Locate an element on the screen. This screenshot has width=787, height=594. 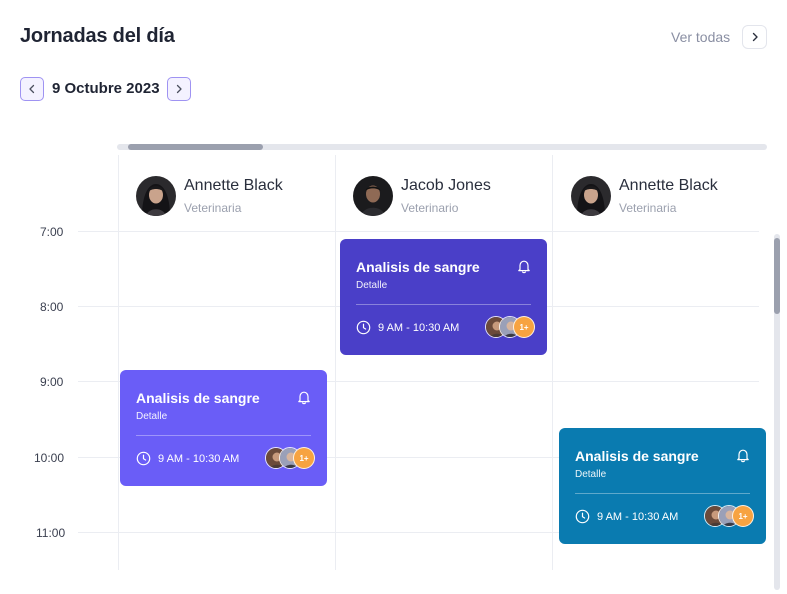
chevron-left-icon is located at coordinates (32, 89).